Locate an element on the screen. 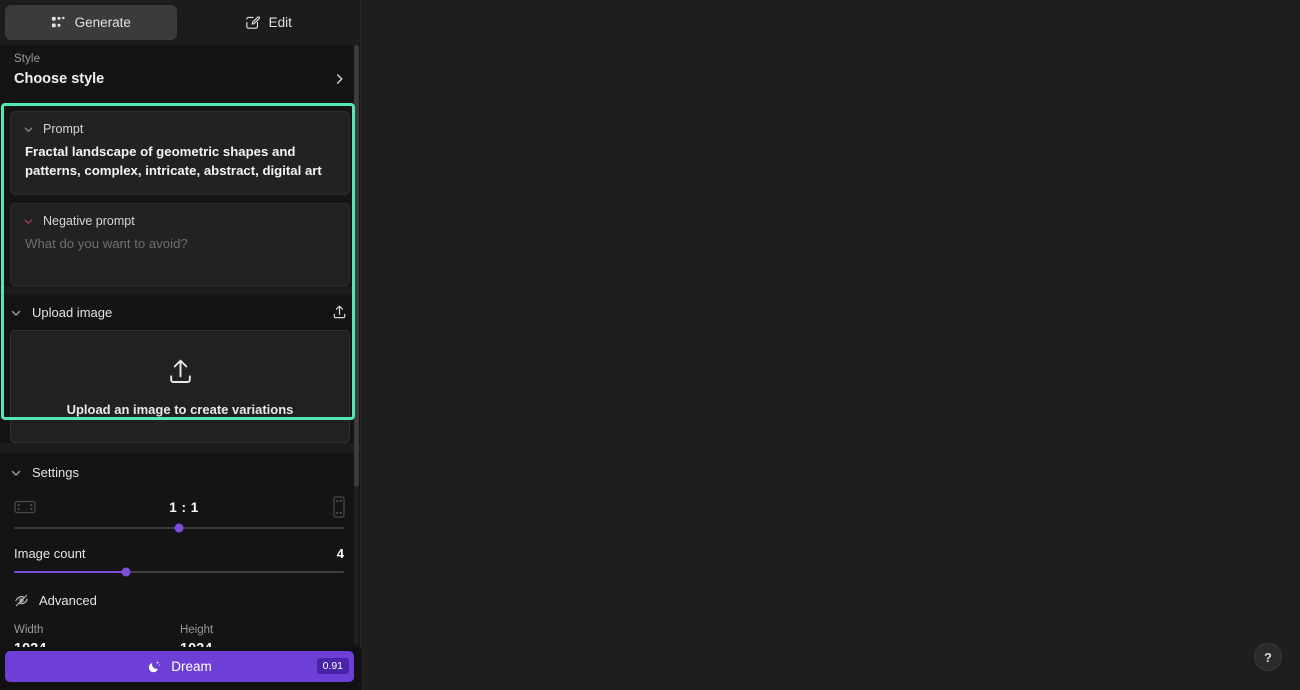 This screenshot has width=1300, height=690. upload-header: Upload image is located at coordinates (180, 312).